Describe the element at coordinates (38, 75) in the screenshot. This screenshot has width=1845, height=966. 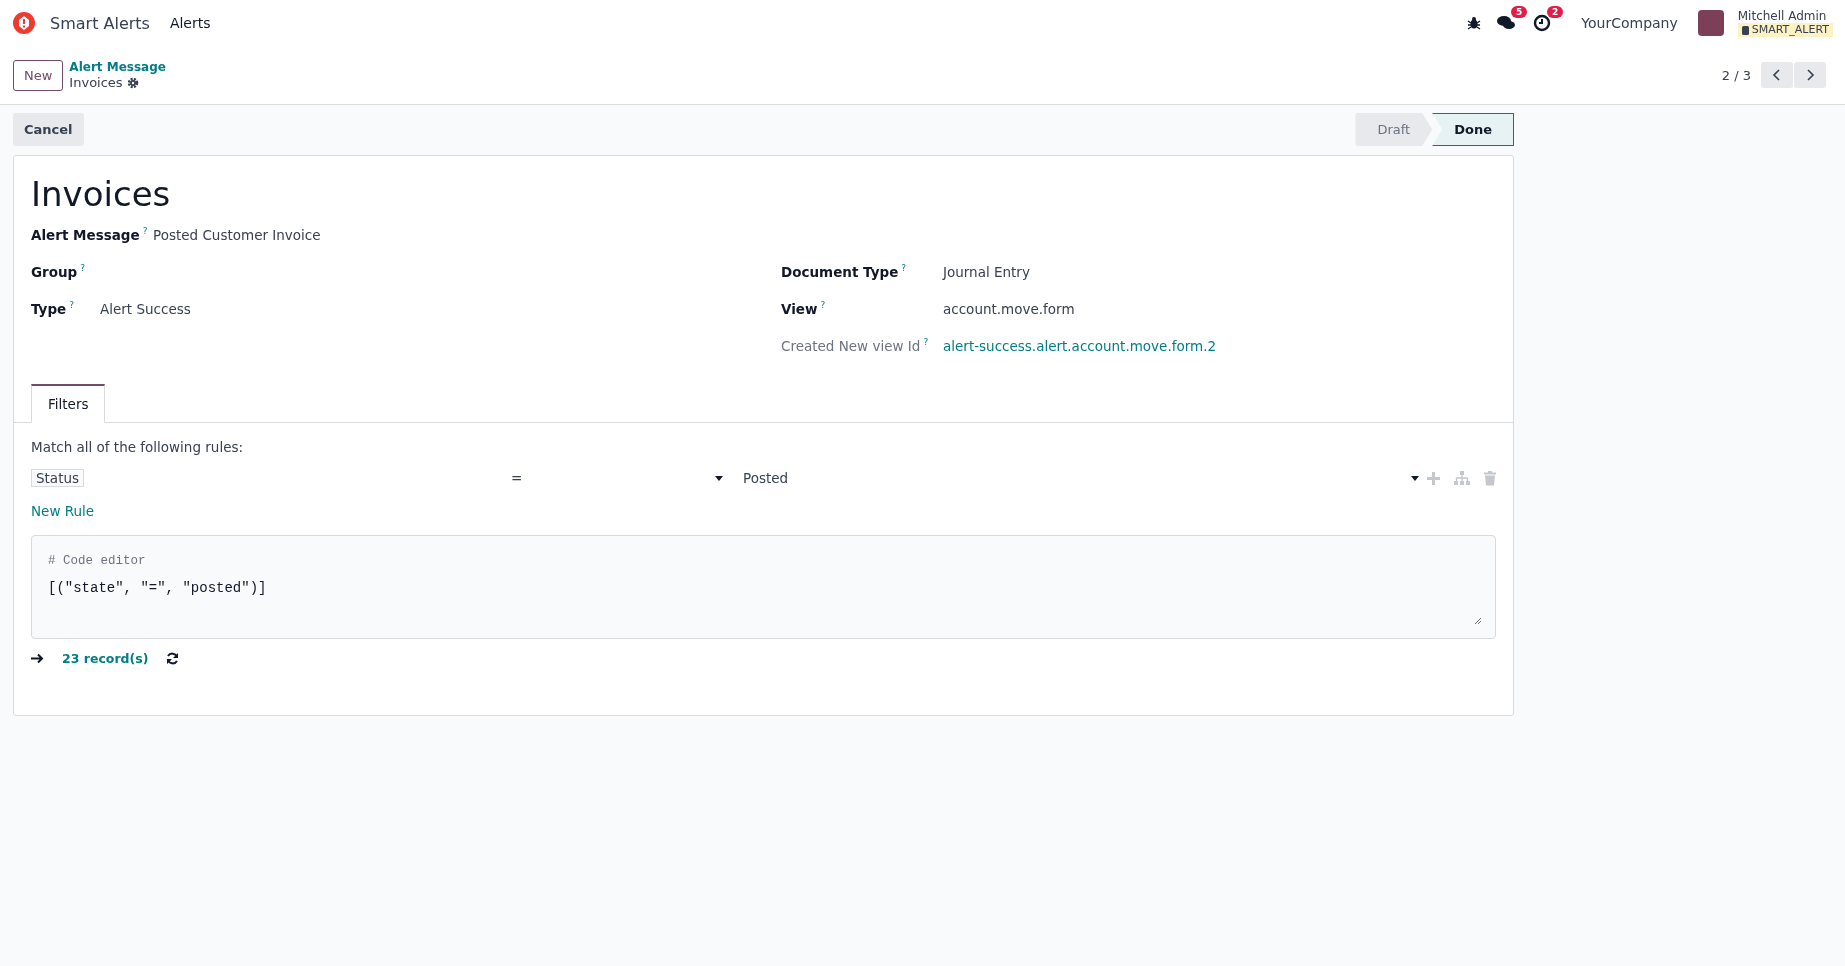
I see `new-button: New` at that location.